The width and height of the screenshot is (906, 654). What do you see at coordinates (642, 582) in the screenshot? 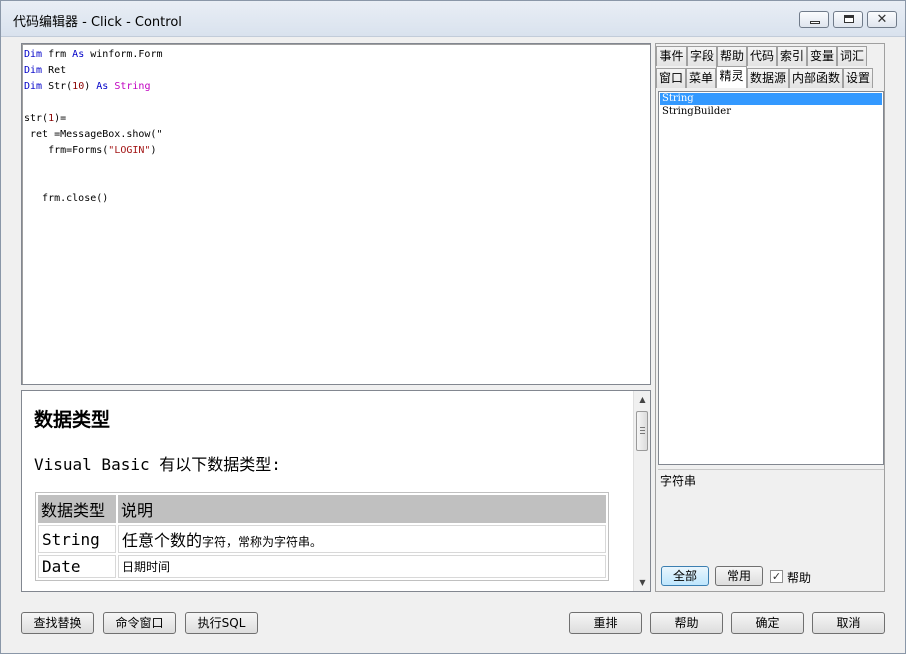
I see `scroll-down-icon: ▼` at bounding box center [642, 582].